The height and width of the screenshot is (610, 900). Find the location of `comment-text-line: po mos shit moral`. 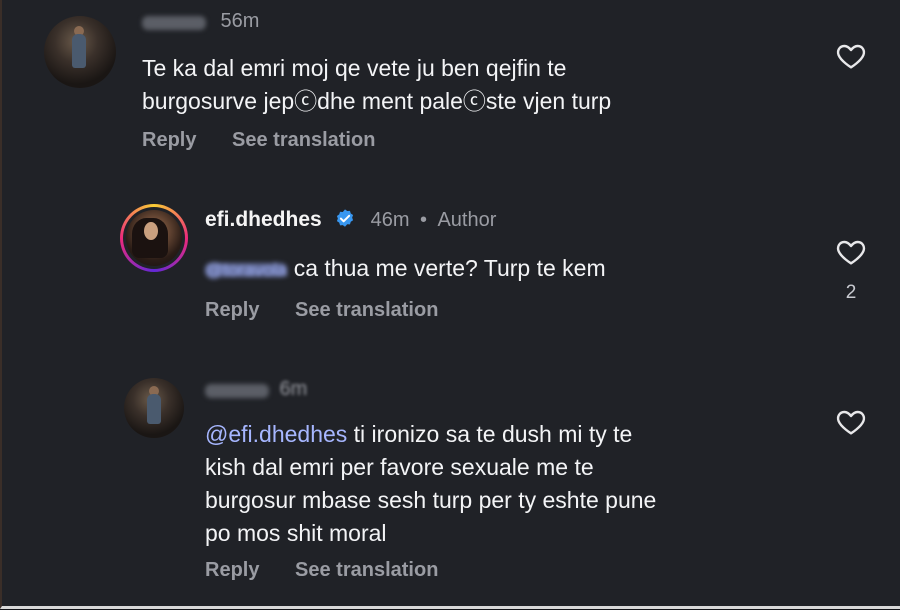

comment-text-line: po mos shit moral is located at coordinates (296, 533).